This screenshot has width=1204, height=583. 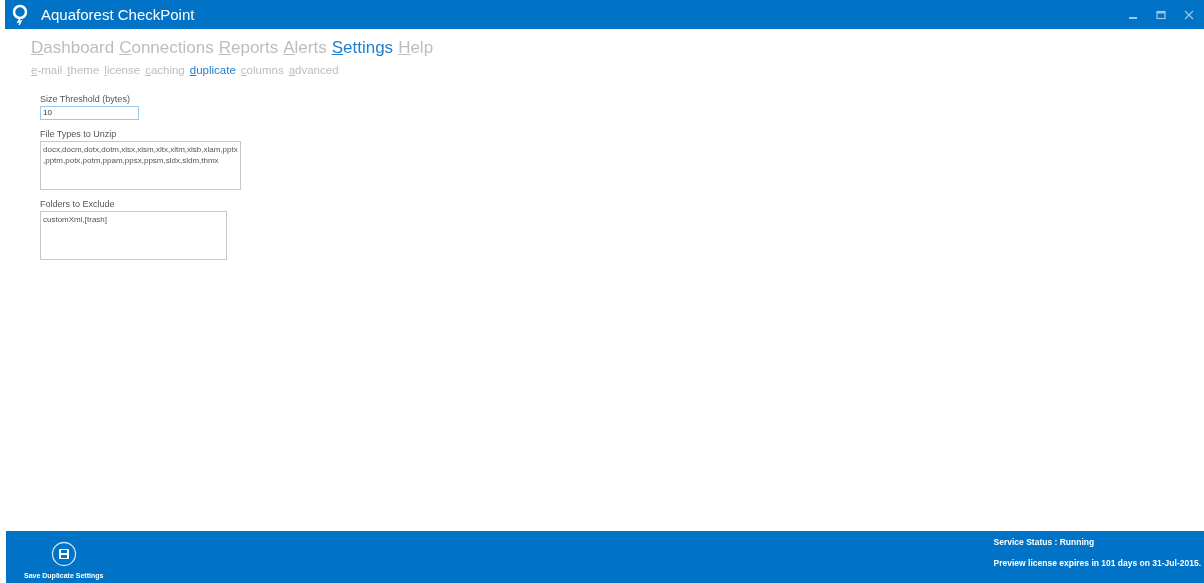 What do you see at coordinates (47, 70) in the screenshot?
I see `subsection-tab: e-mail` at bounding box center [47, 70].